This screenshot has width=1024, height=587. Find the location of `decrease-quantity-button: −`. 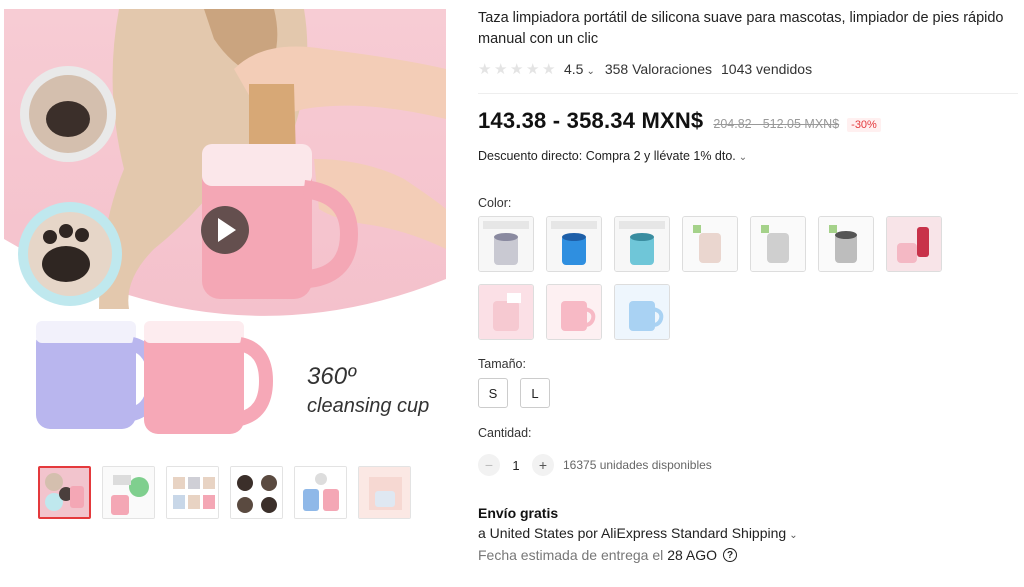

decrease-quantity-button: − is located at coordinates (489, 465).